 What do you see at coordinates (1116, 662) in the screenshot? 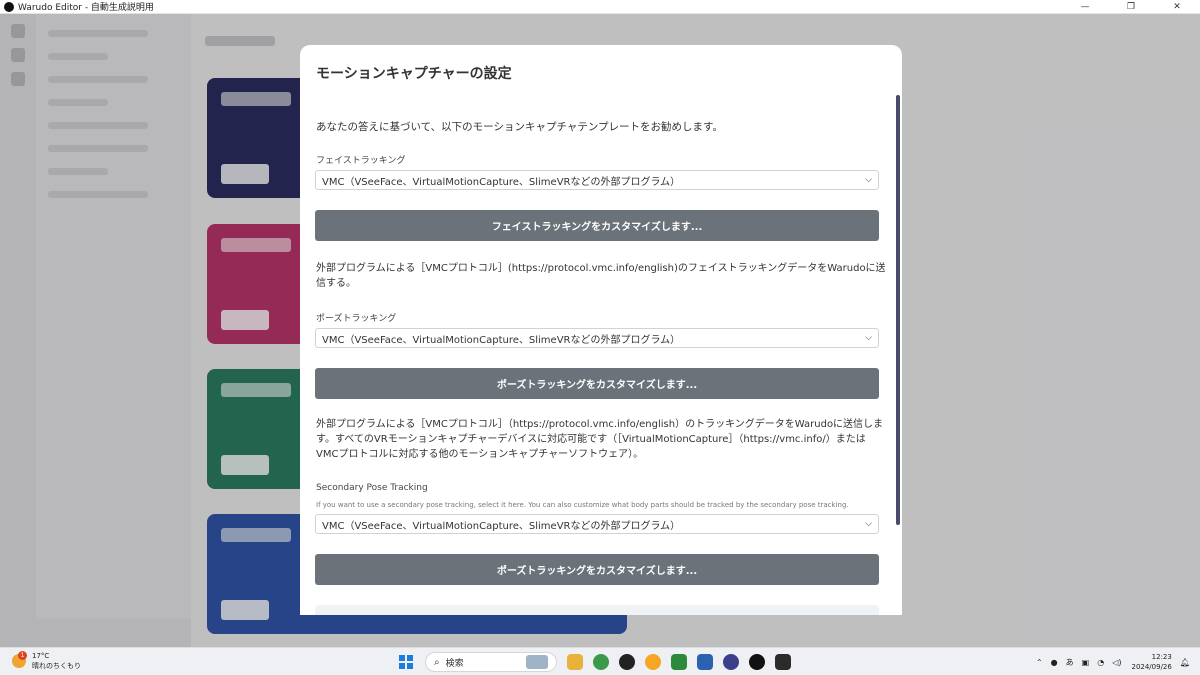
I see `volume-icon: ◁)` at bounding box center [1116, 662].